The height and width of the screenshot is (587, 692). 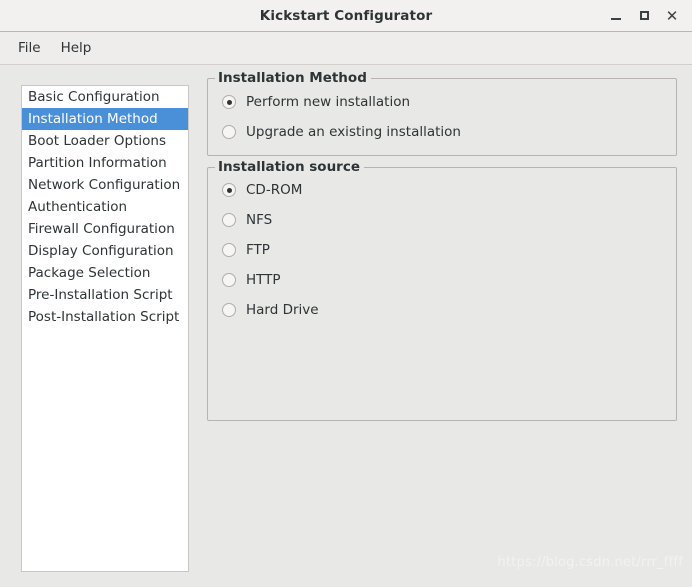 I want to click on sidebar-item-boot-loader-options: Boot Loader Options, so click(x=105, y=141).